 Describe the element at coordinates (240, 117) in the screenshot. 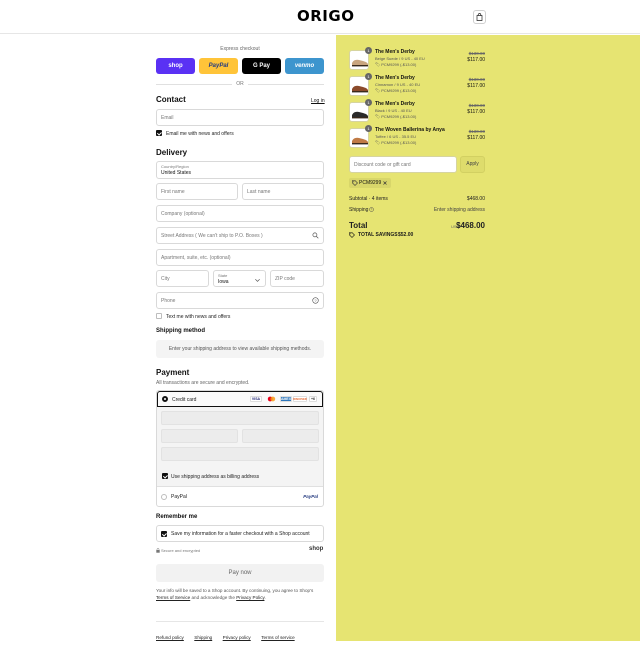

I see `email-field: Email` at that location.